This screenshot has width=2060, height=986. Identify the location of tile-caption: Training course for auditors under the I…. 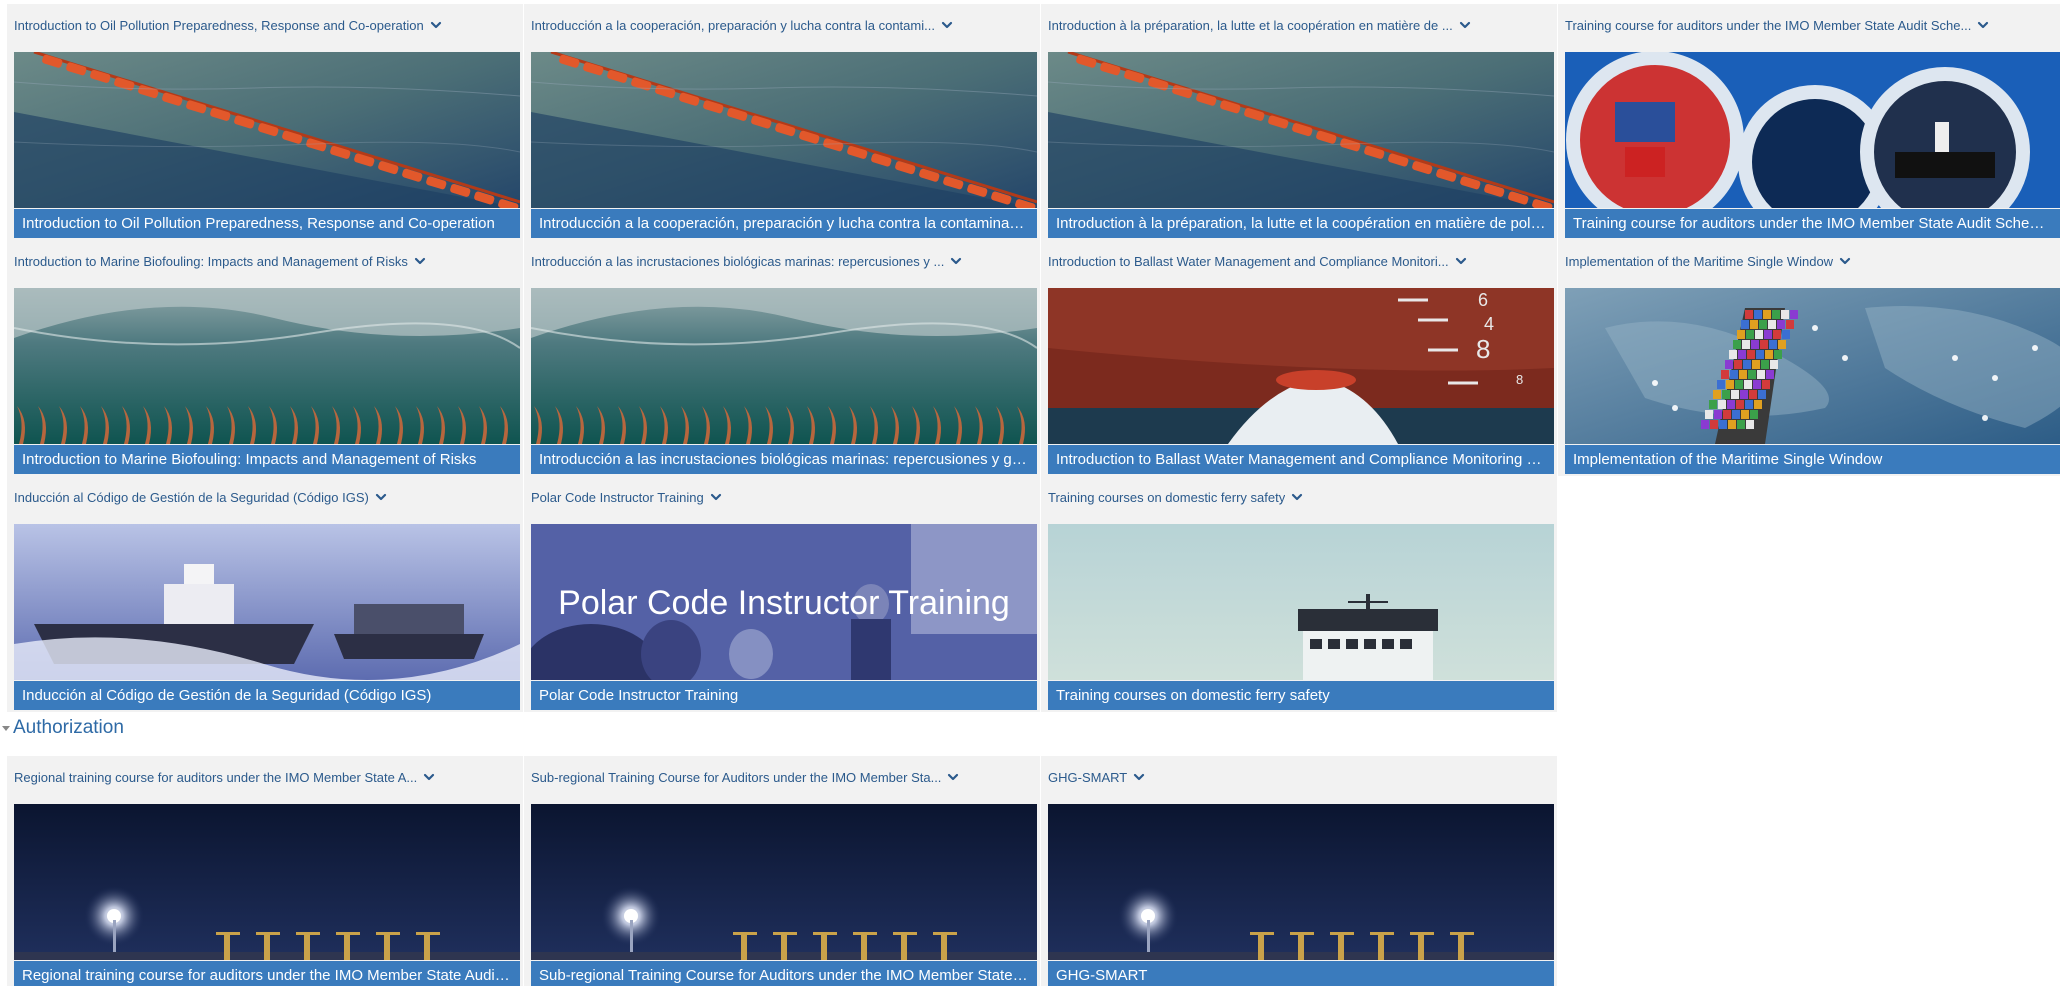
(1812, 223).